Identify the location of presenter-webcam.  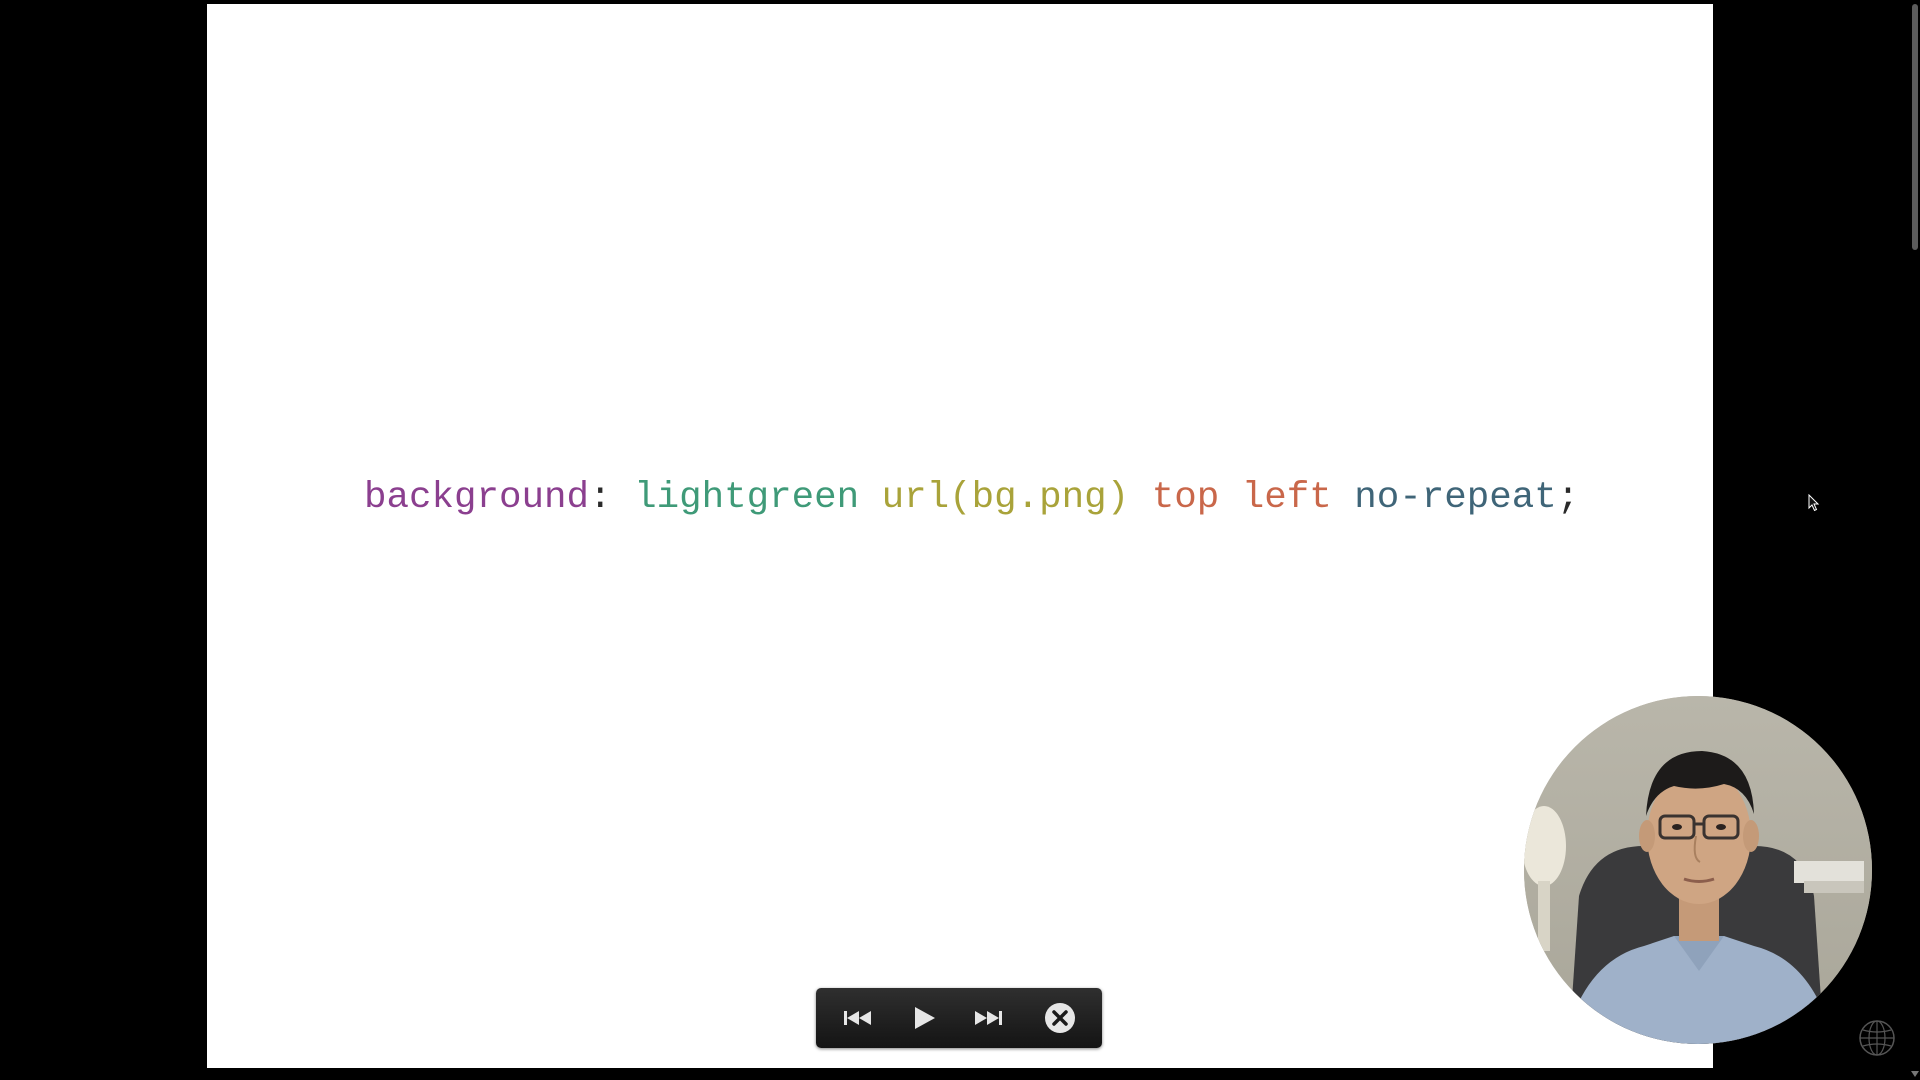
(1698, 870).